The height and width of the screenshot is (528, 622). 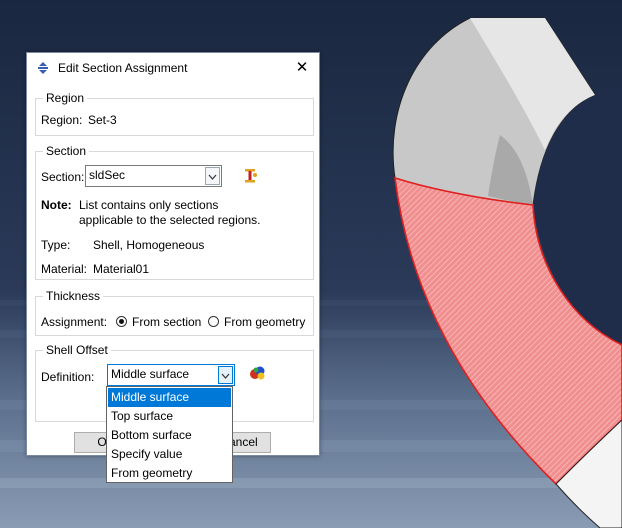 I want to click on dialog-title: Edit Section Assignment, so click(x=123, y=68).